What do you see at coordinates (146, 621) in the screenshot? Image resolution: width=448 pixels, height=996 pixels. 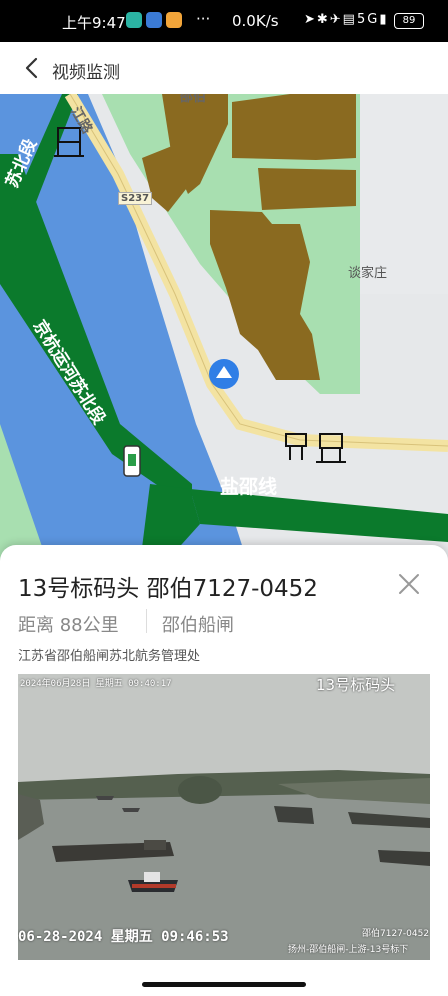 I see `divider` at bounding box center [146, 621].